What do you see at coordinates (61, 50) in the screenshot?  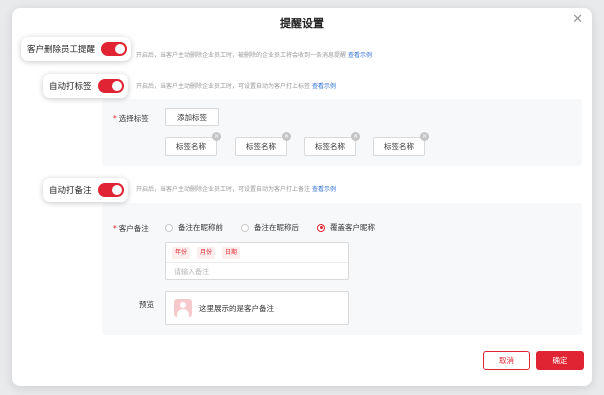 I see `delete-reminder-label: 客户删除员工提醒` at bounding box center [61, 50].